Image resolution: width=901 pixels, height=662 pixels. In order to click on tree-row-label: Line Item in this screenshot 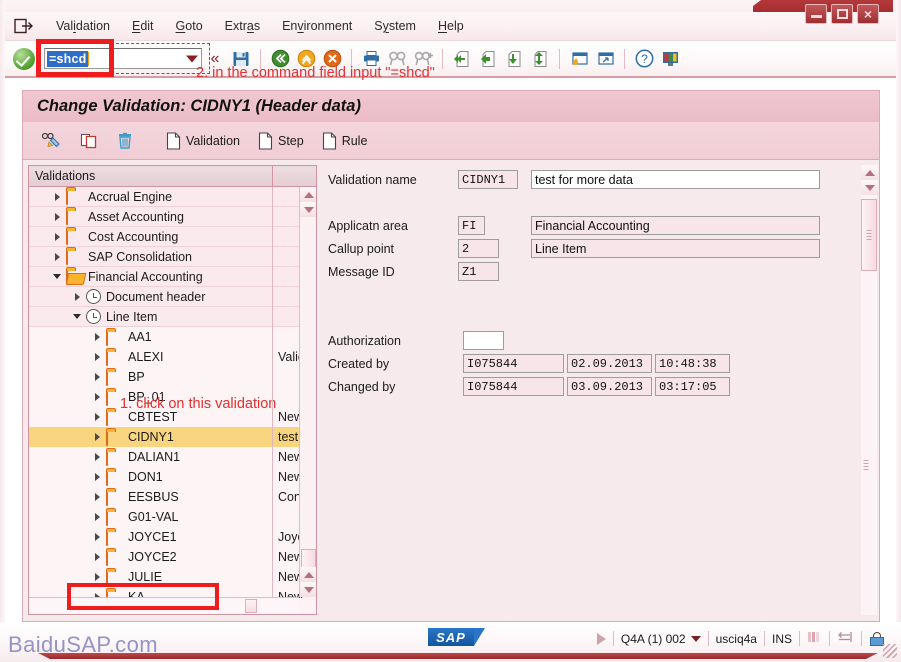, I will do `click(132, 316)`.